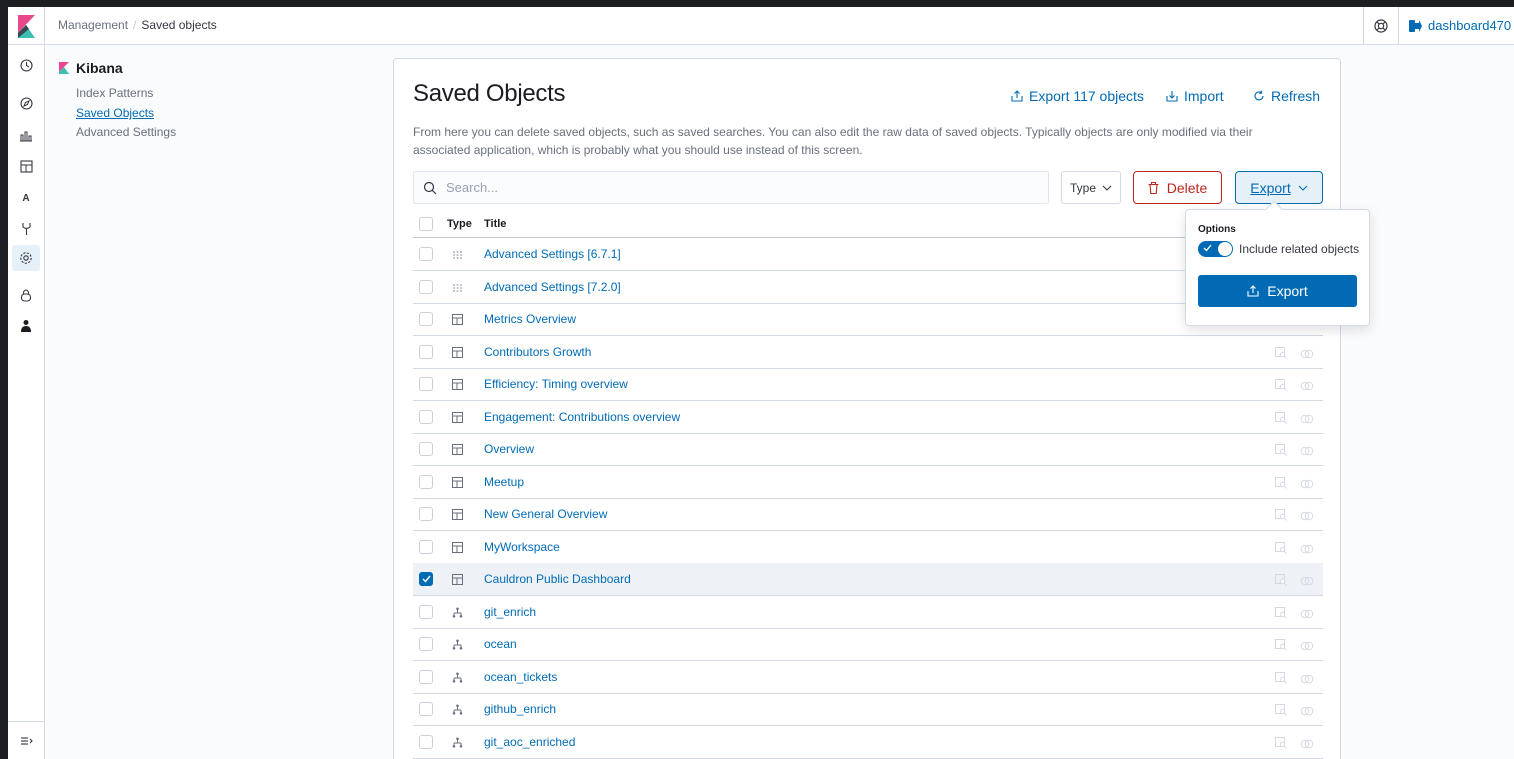  Describe the element at coordinates (537, 352) in the screenshot. I see `row-title-link: Contributors Growth` at that location.